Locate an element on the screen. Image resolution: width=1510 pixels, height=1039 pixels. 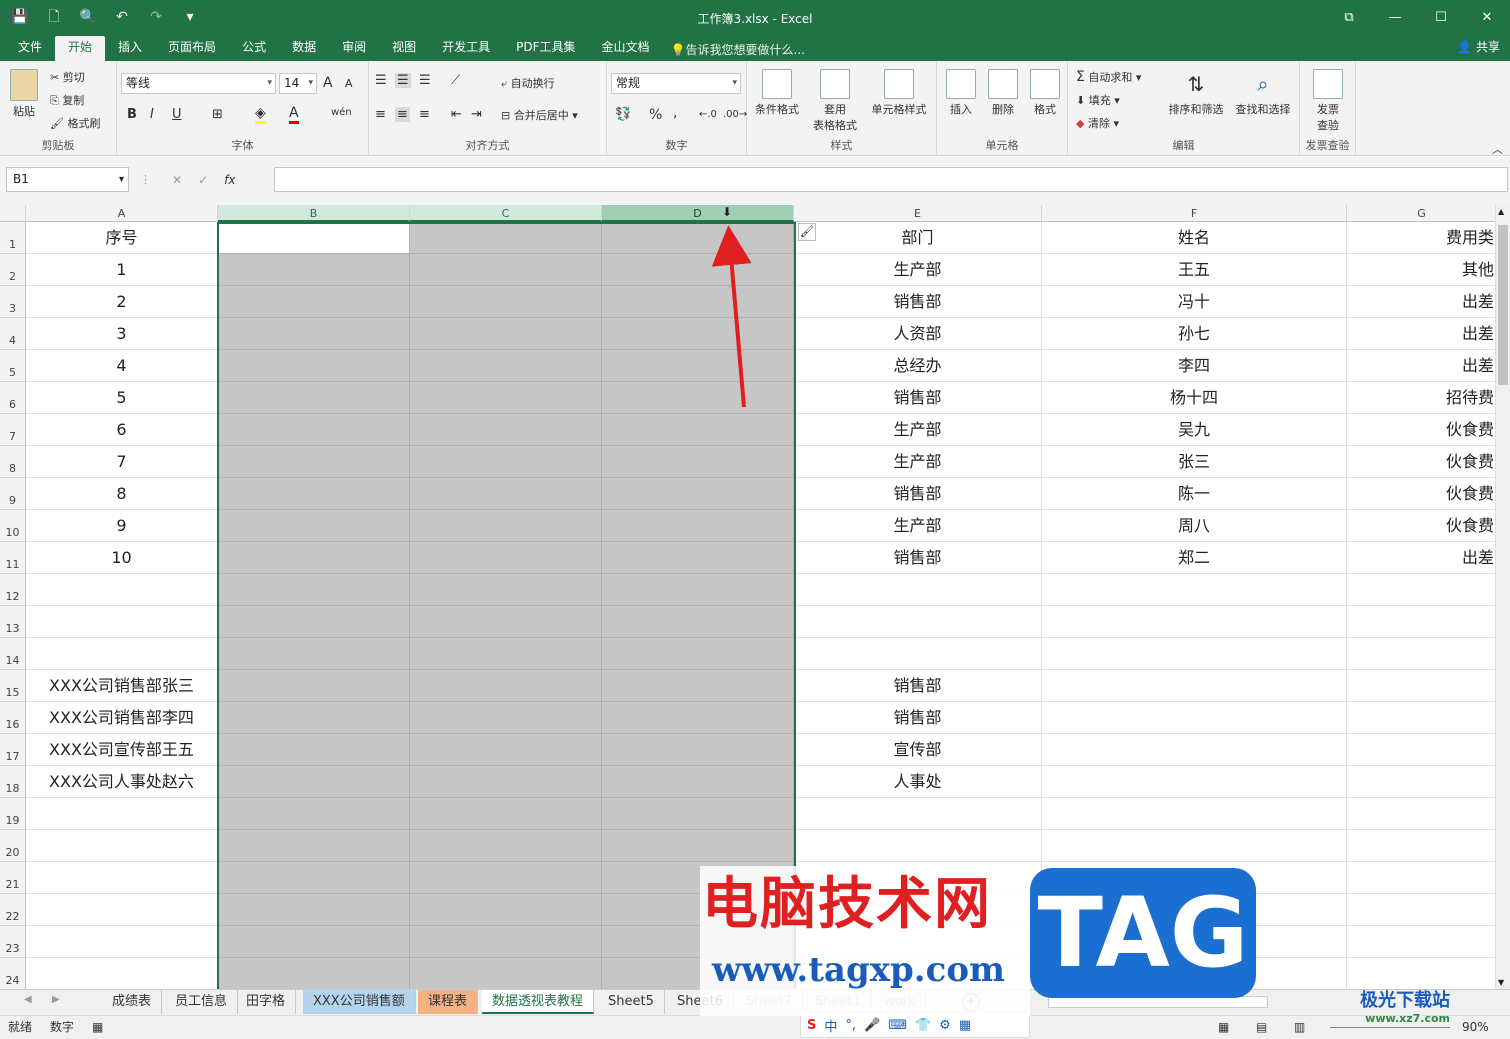
format-painter-button: 🖌 格式刷 is located at coordinates (75, 123).